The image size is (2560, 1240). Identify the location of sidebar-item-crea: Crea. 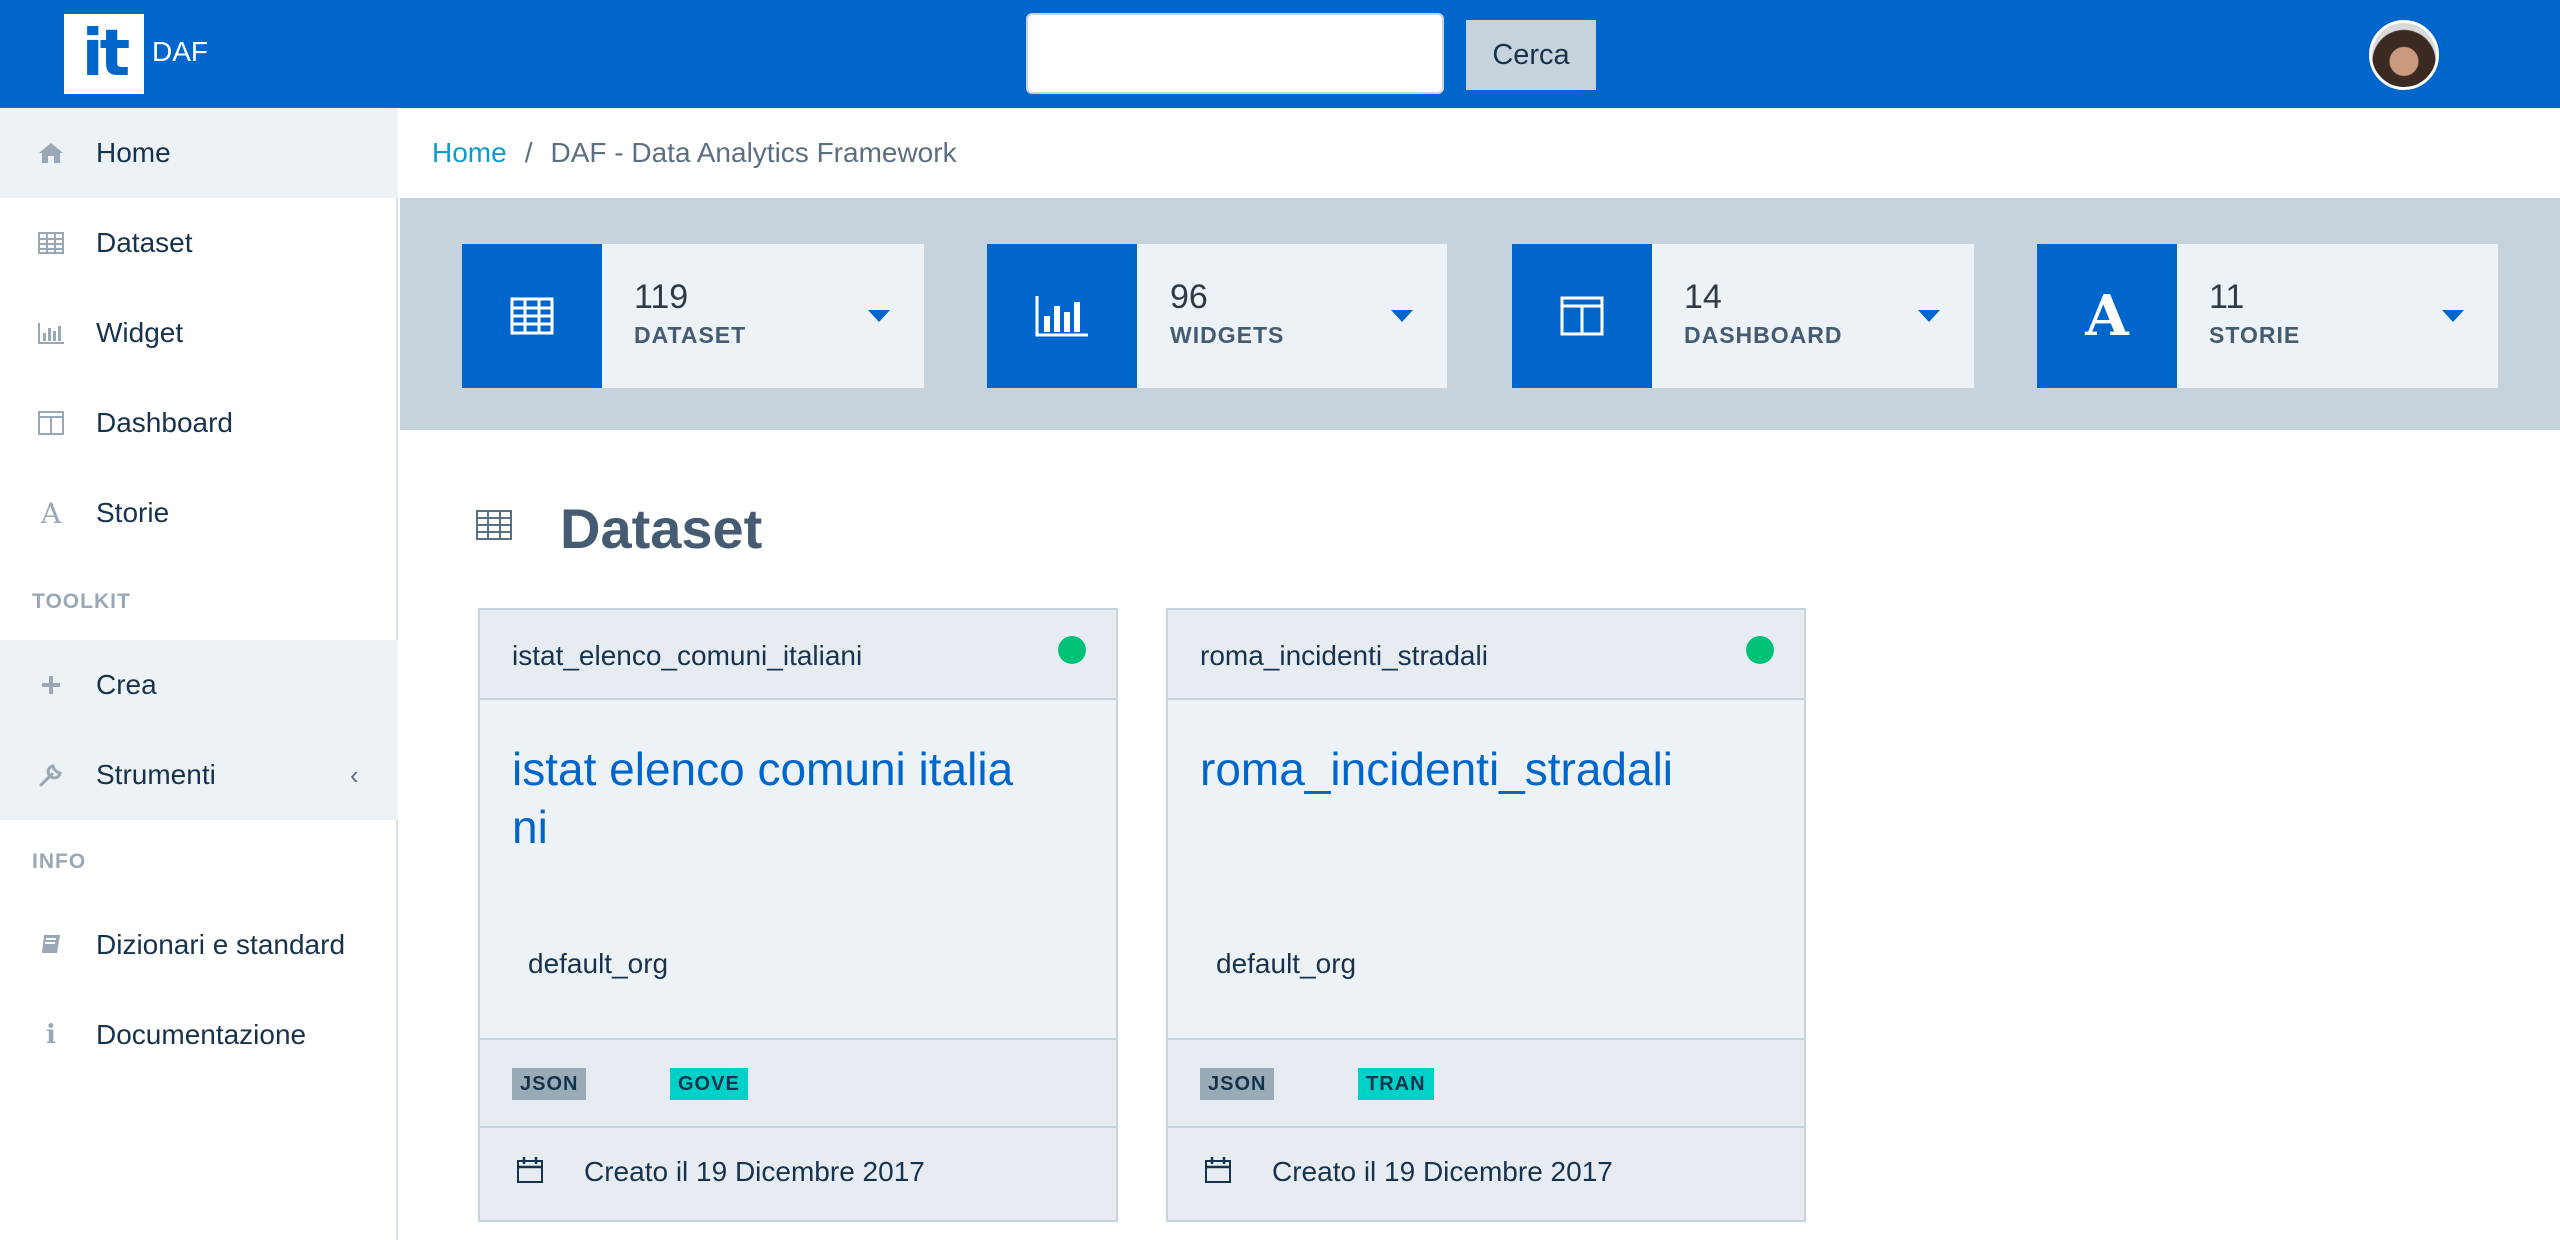
(199, 685).